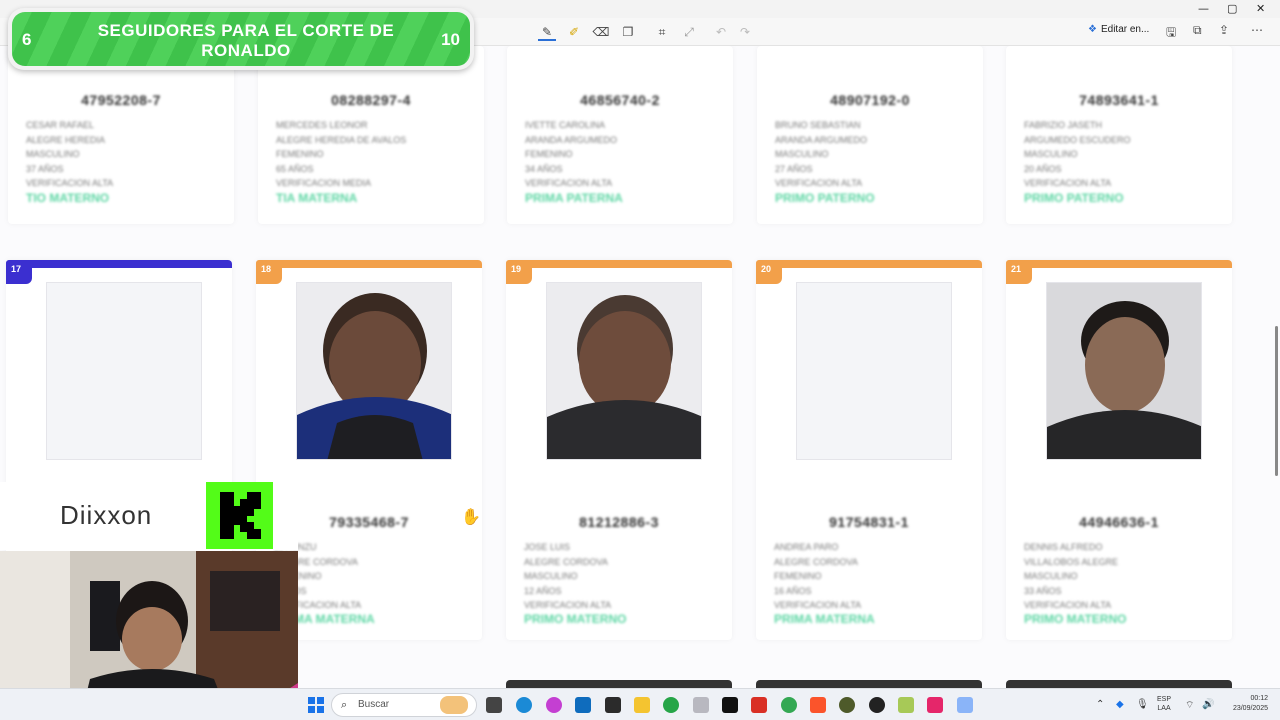 This screenshot has height=720, width=1280. I want to click on brave-icon, so click(818, 705).